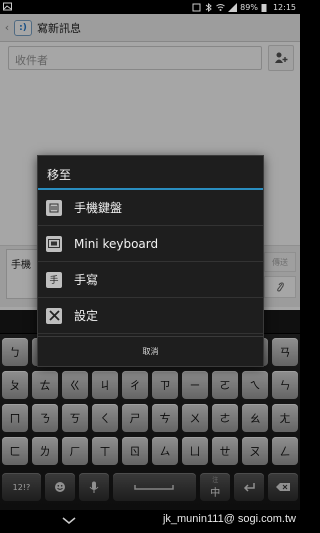  What do you see at coordinates (86, 316) in the screenshot?
I see `dialog-item-label: 設定` at bounding box center [86, 316].